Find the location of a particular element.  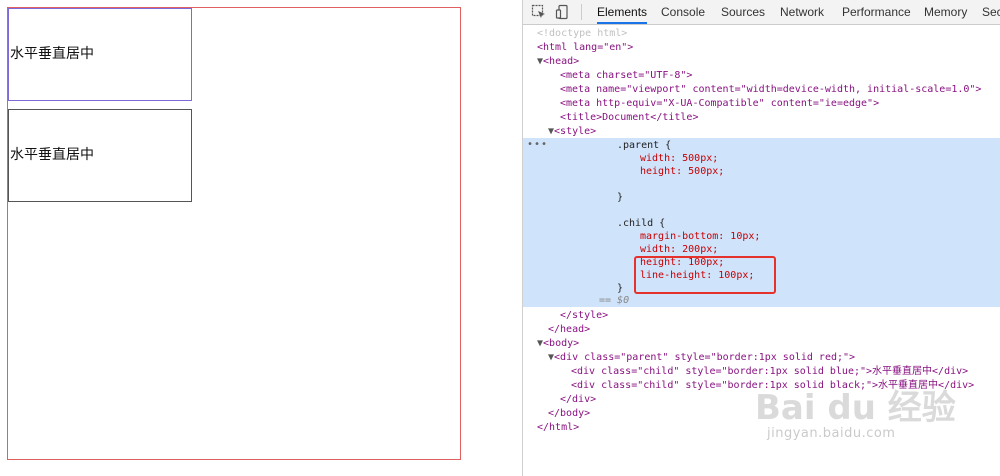

style-open-line: ▼<style> is located at coordinates (572, 131).